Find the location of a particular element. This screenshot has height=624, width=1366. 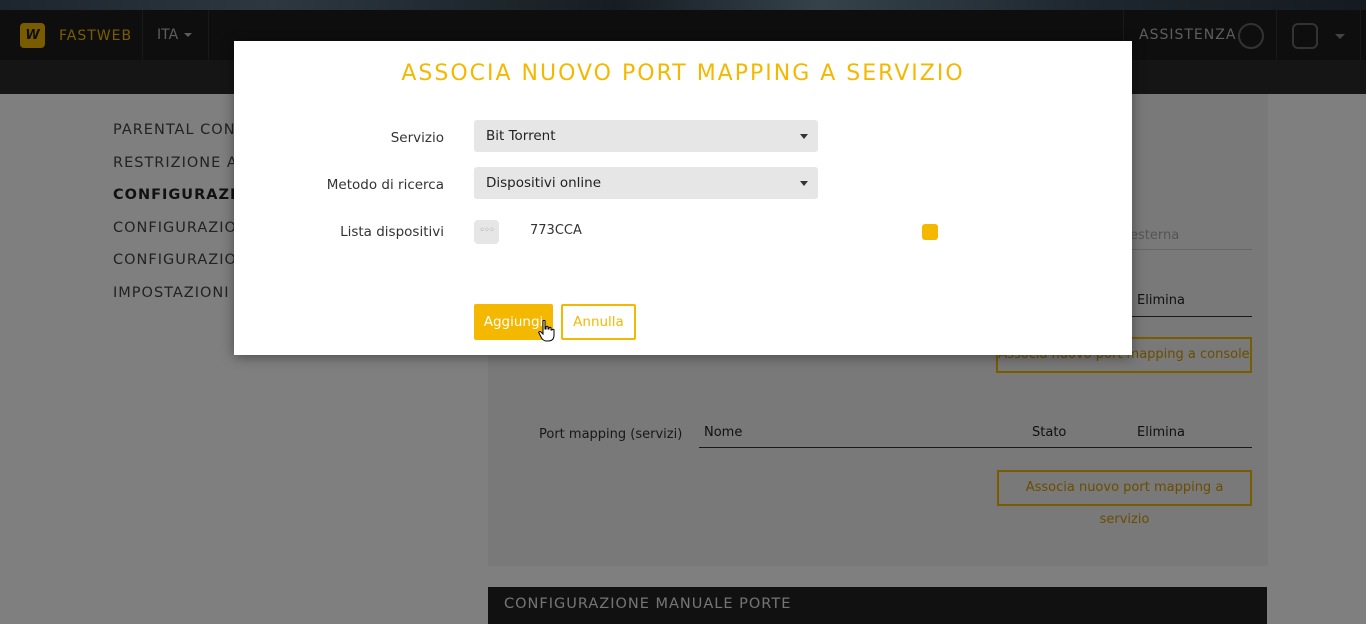

dialog-title: ASSOCIA NUOVO PORT MAPPING A SERVIZIO is located at coordinates (683, 73).